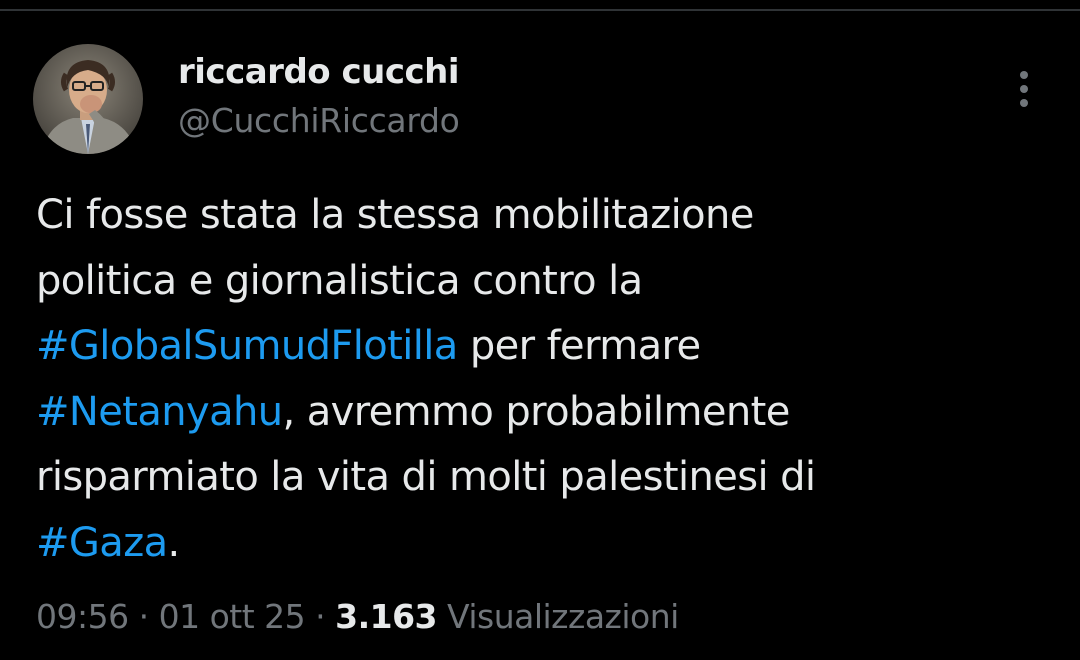  I want to click on text-segment: , avremmo probabilmente, so click(536, 411).